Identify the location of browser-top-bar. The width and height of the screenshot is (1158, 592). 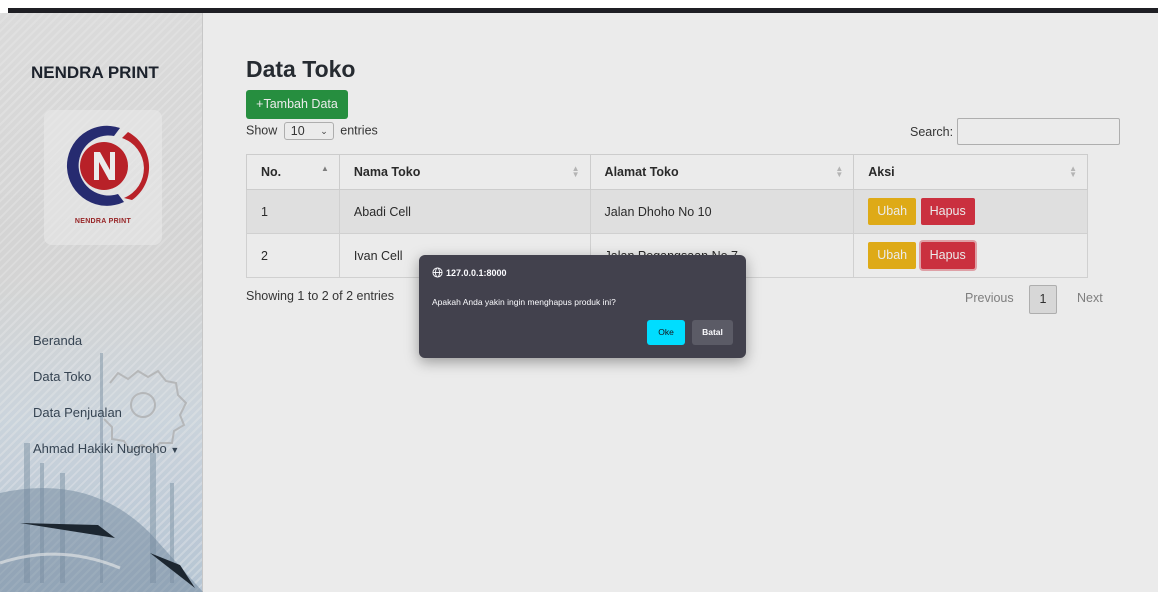
(579, 6).